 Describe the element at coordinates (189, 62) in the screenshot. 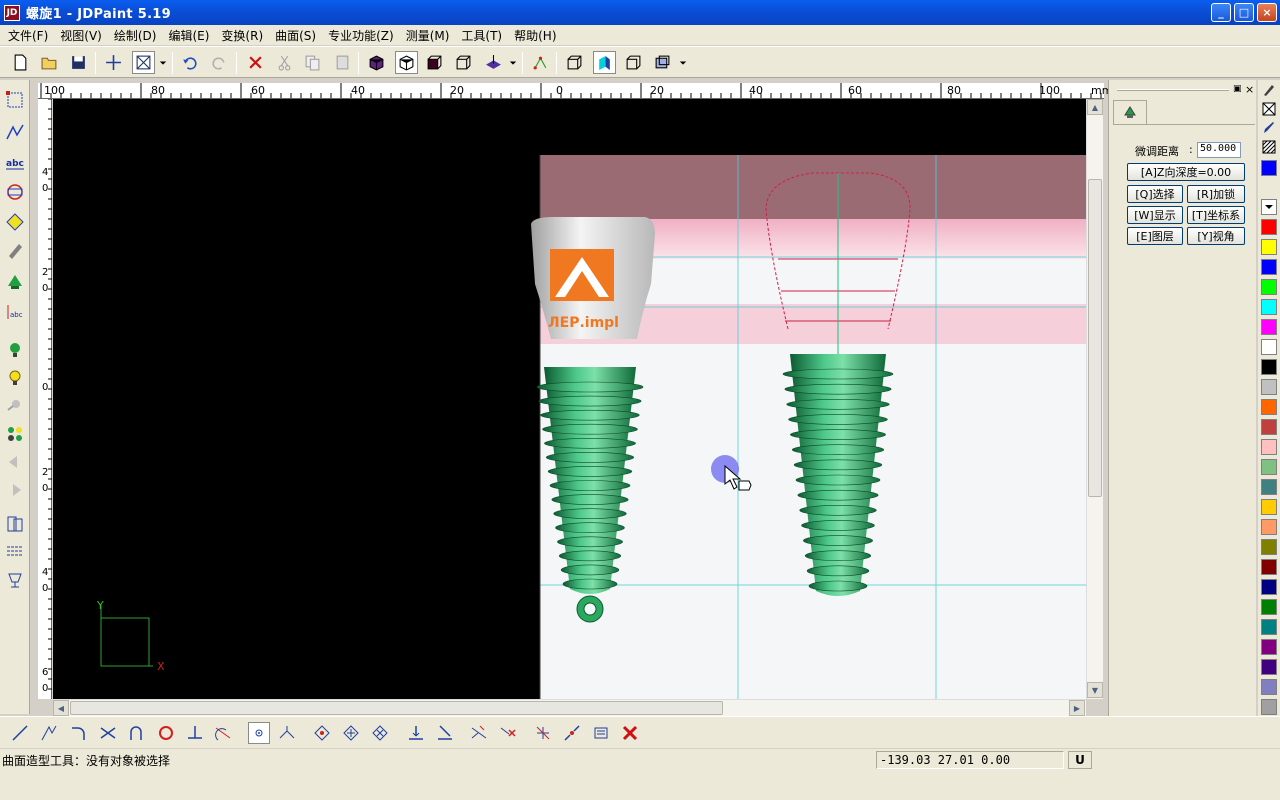

I see `undo-icon` at that location.